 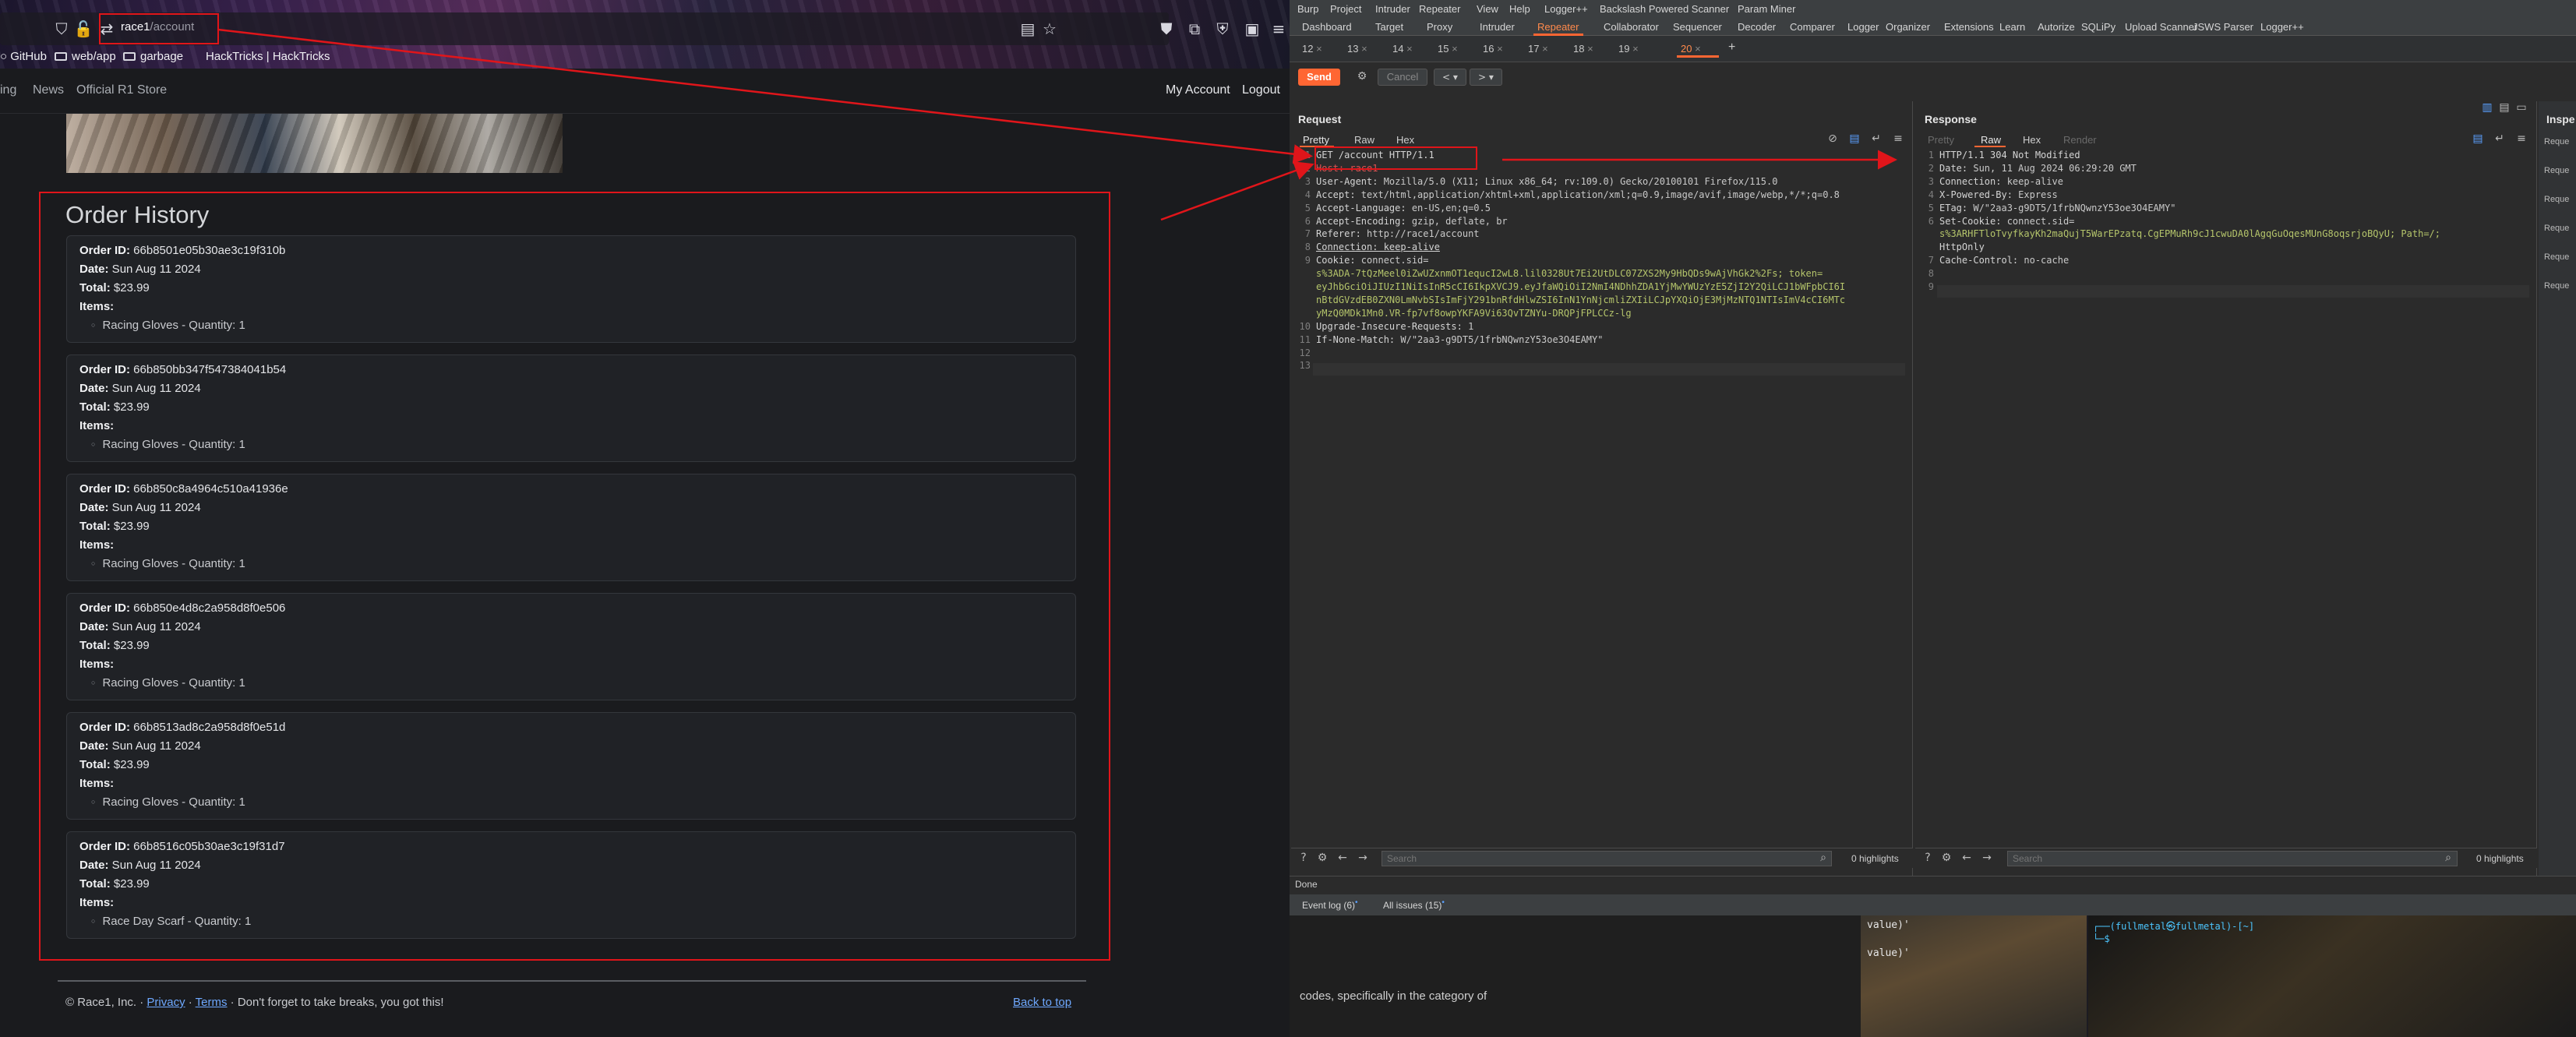 I want to click on annotation-arrows, so click(x=1057, y=125).